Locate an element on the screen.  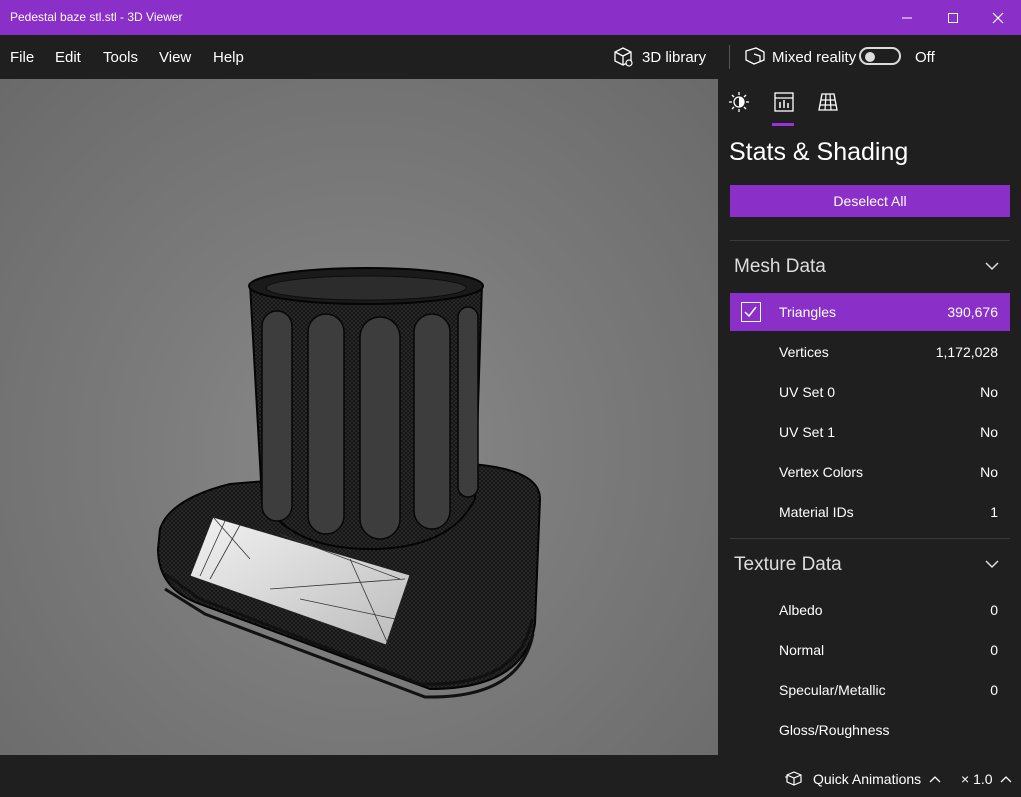
row-label: Normal is located at coordinates (802, 650).